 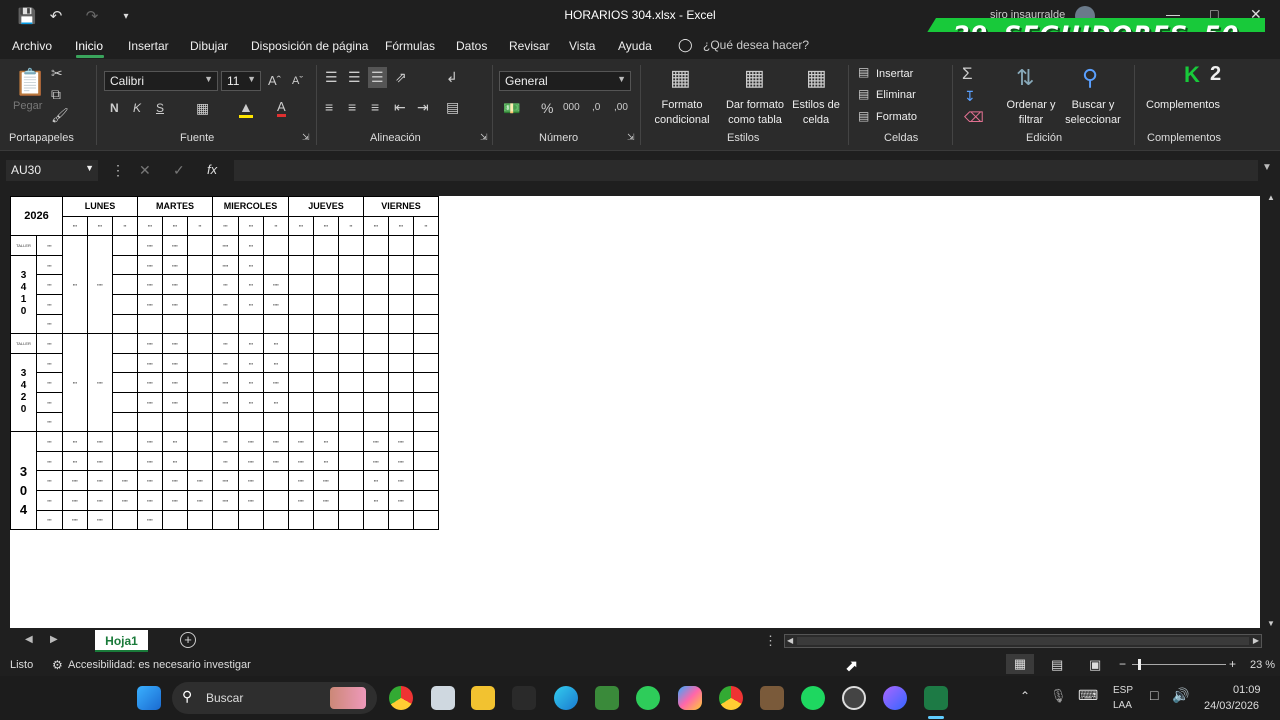 What do you see at coordinates (685, 45) in the screenshot?
I see `lightbulb-icon: ◯` at bounding box center [685, 45].